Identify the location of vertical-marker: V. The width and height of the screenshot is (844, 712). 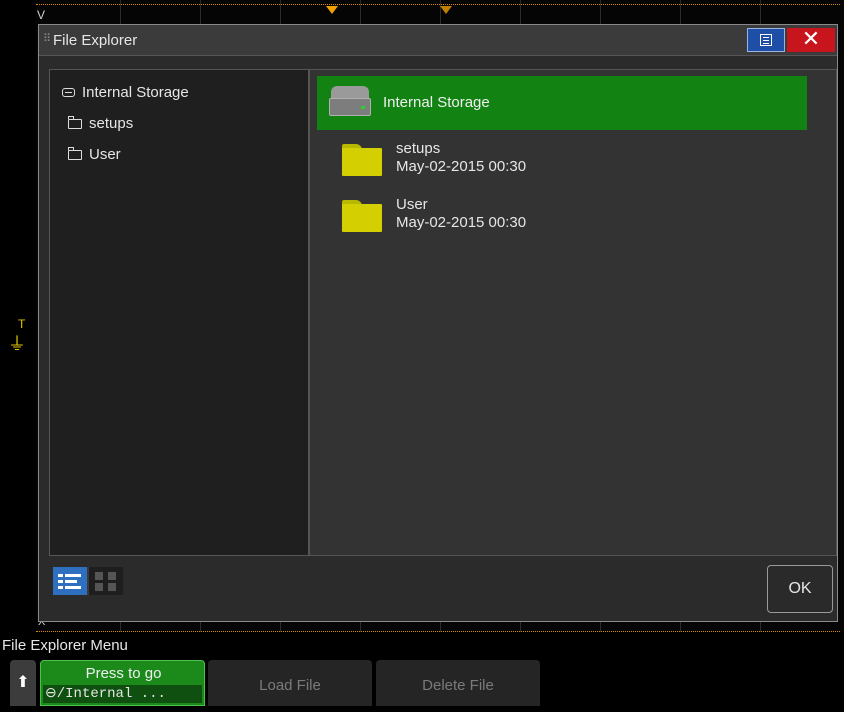
(41, 15).